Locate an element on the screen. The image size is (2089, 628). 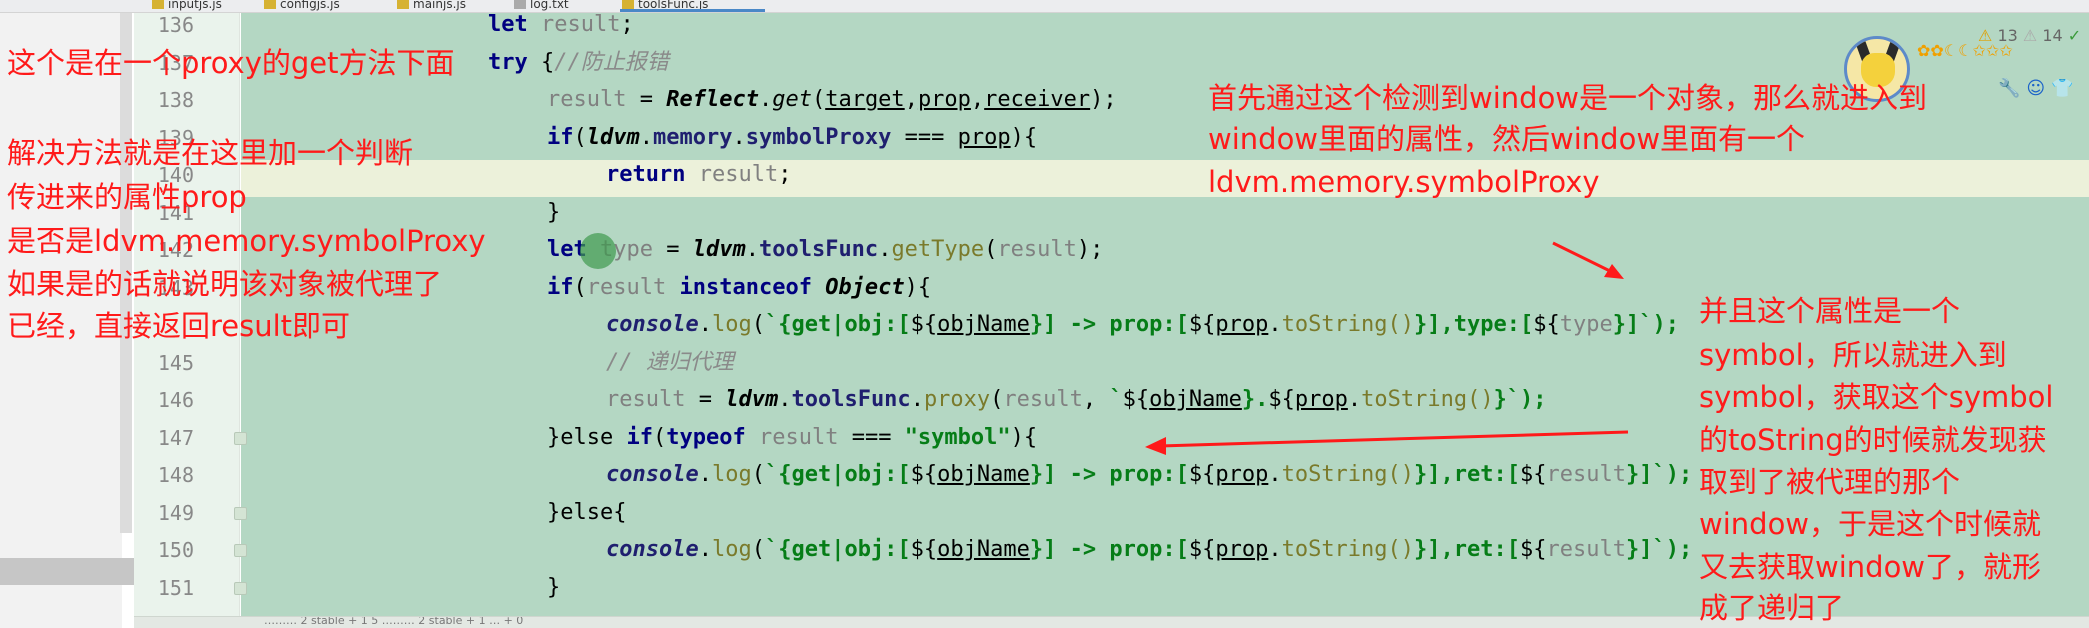
note-bottom-right-line: 取到了被代理的那个 is located at coordinates (1830, 482).